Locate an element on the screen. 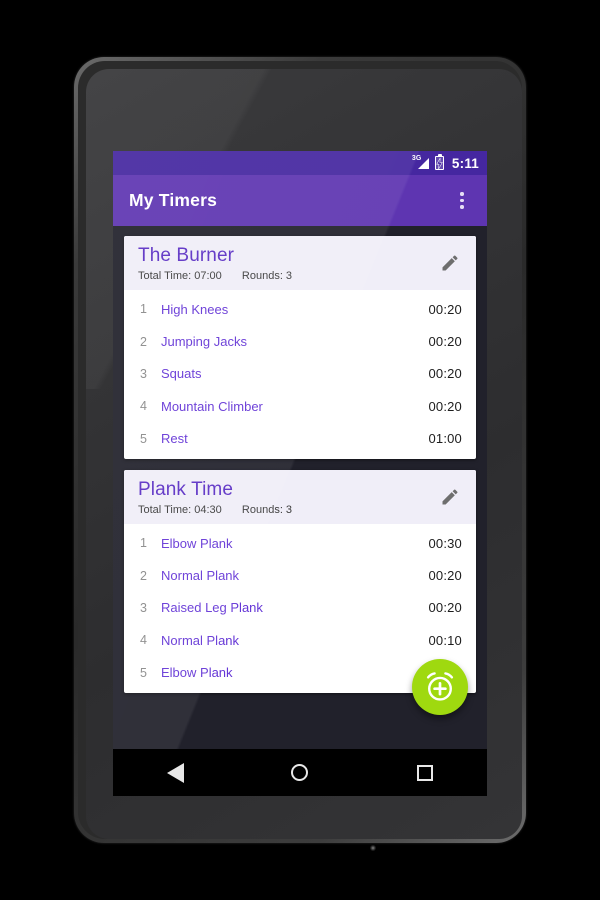  notification-led is located at coordinates (373, 848).